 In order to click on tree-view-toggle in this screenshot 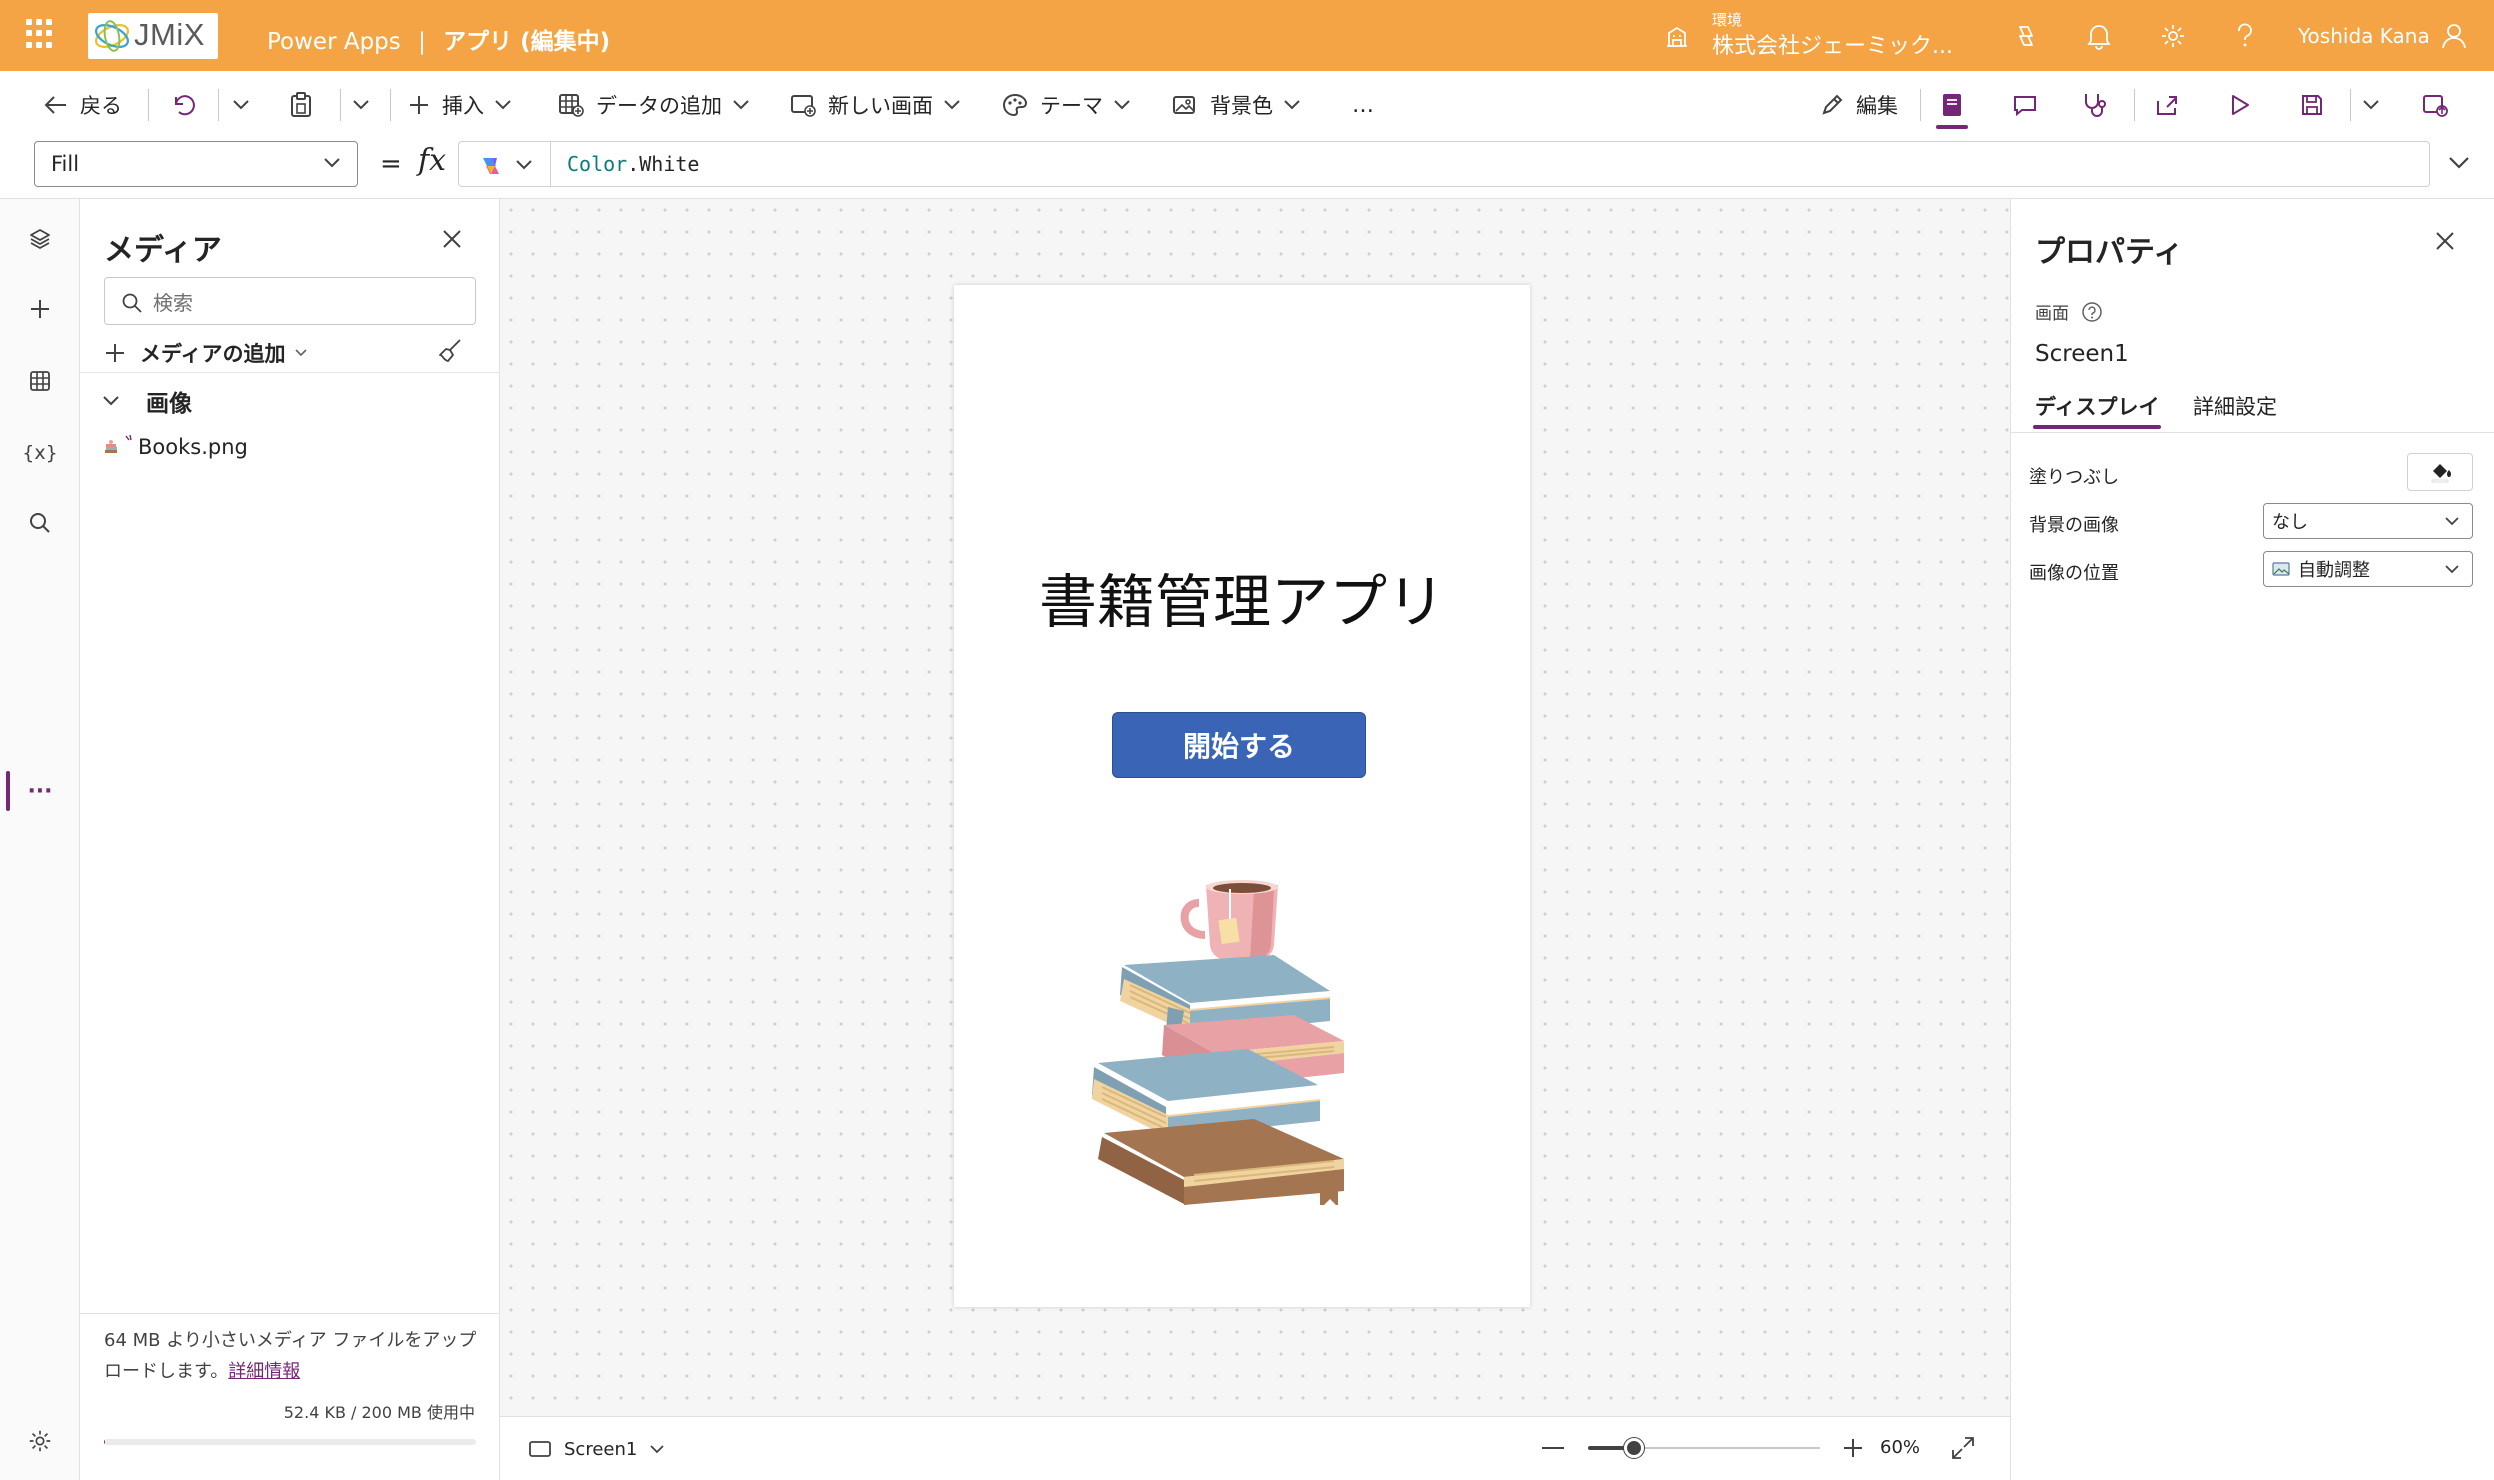, I will do `click(1958, 105)`.